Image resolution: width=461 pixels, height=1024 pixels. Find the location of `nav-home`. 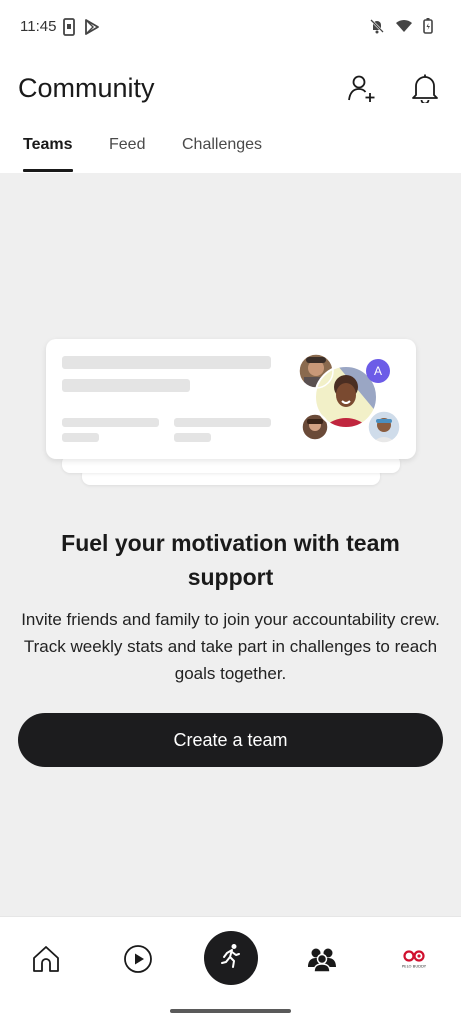

nav-home is located at coordinates (46, 961).